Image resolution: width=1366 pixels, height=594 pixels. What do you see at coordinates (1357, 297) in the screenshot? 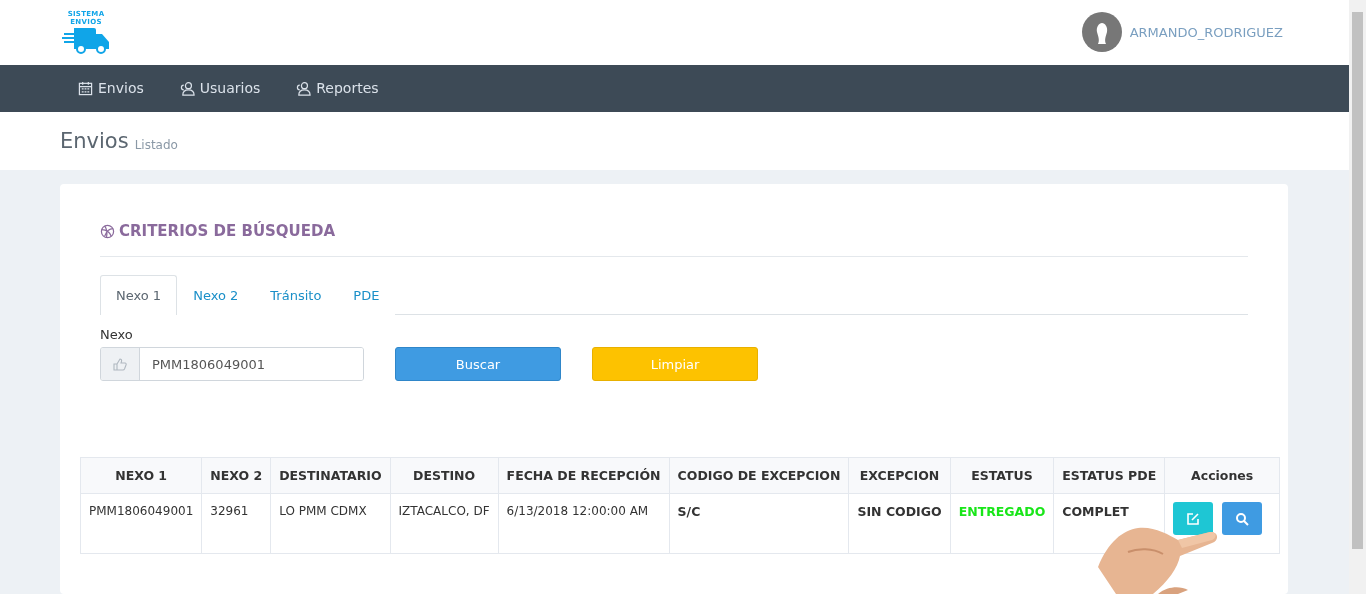
I see `scrollbar` at bounding box center [1357, 297].